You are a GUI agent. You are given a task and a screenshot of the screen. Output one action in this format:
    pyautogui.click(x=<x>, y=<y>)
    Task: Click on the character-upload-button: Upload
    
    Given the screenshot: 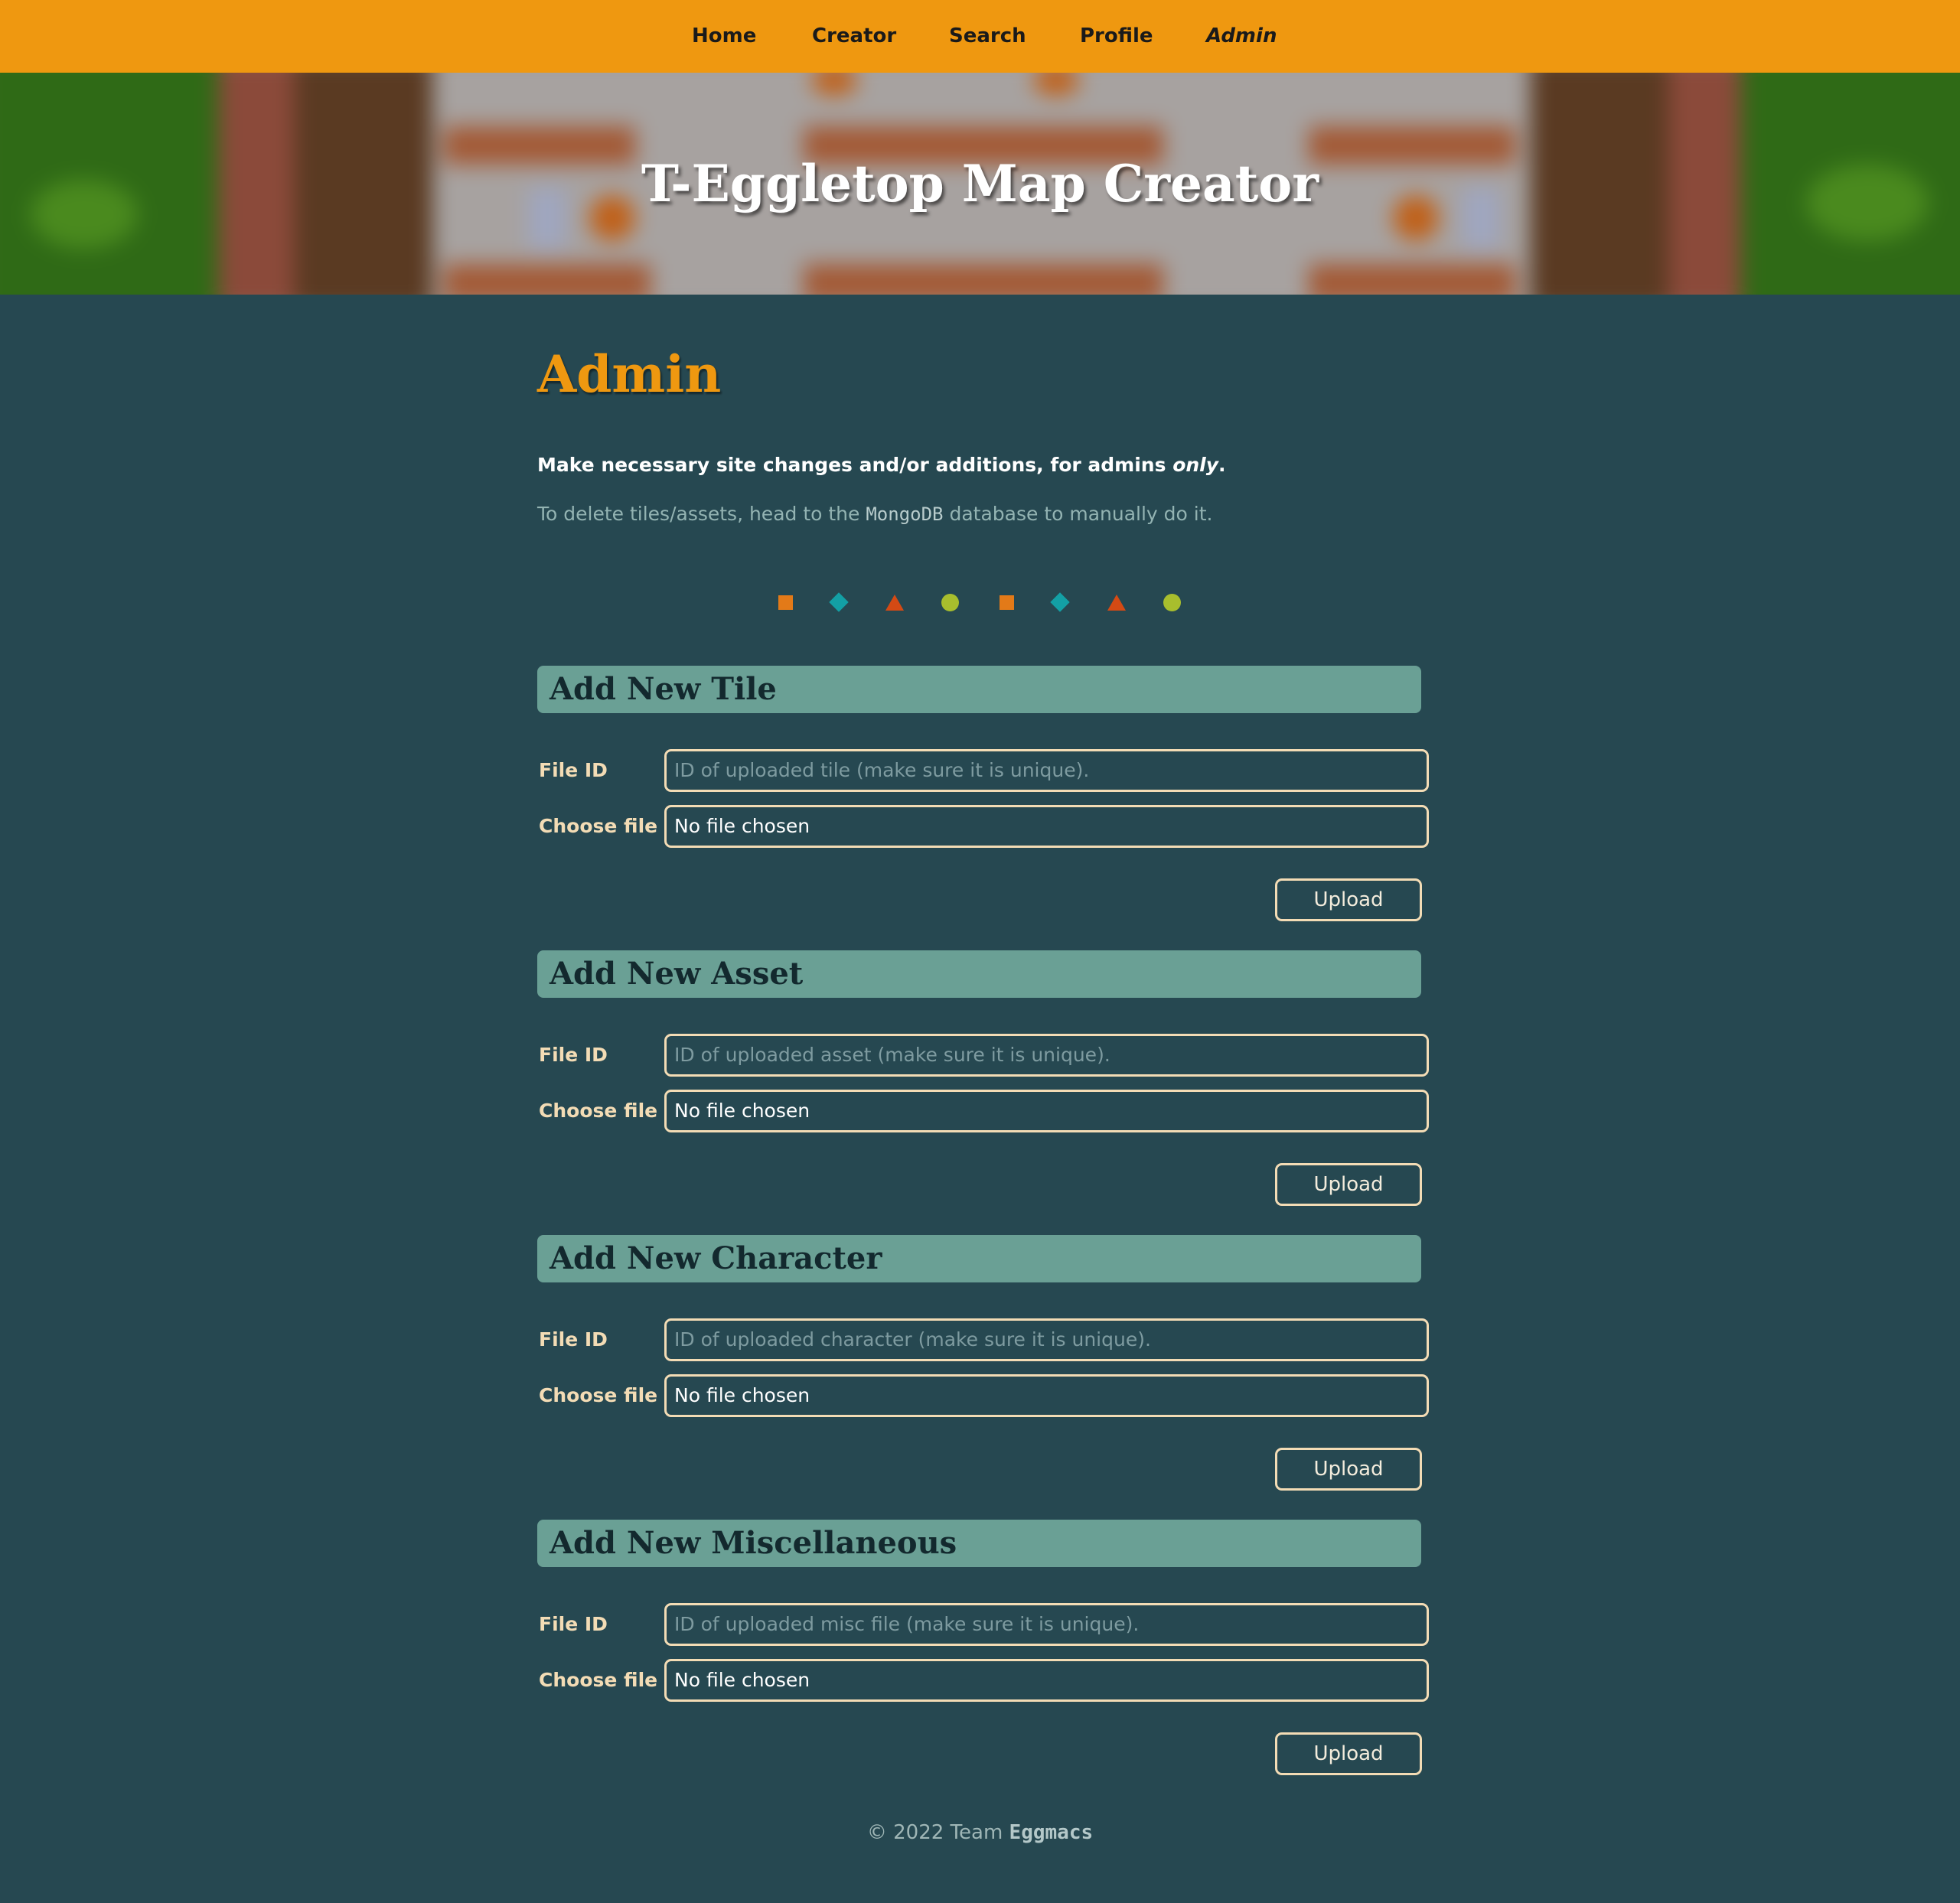 What is the action you would take?
    pyautogui.click(x=1348, y=1469)
    